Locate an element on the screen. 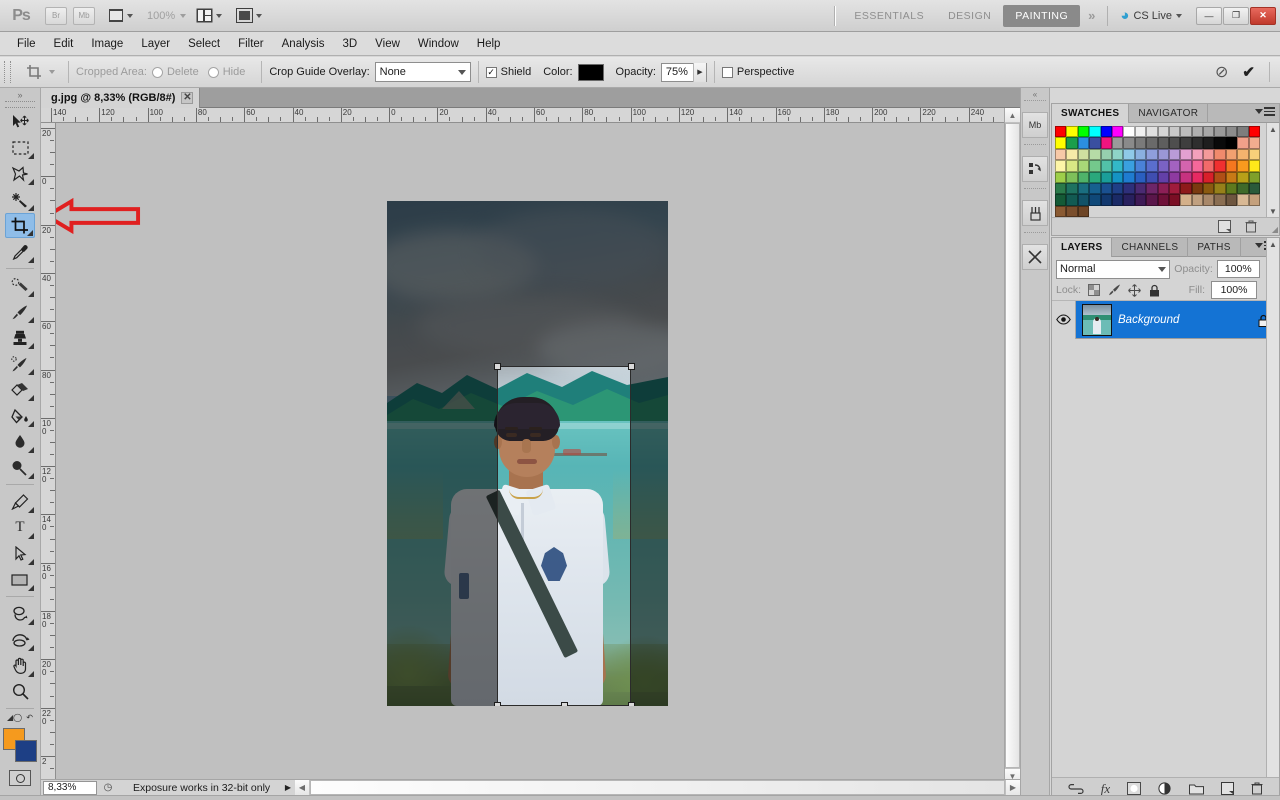 The height and width of the screenshot is (800, 1280). lock-transparent-pixels-icon is located at coordinates (1094, 290).